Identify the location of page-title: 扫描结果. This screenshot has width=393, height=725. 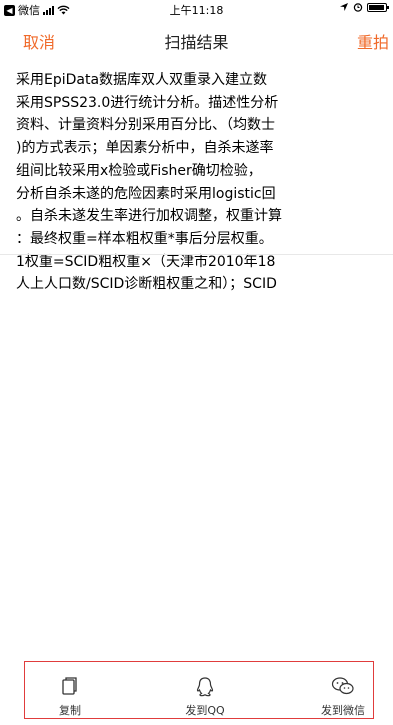
(196, 42).